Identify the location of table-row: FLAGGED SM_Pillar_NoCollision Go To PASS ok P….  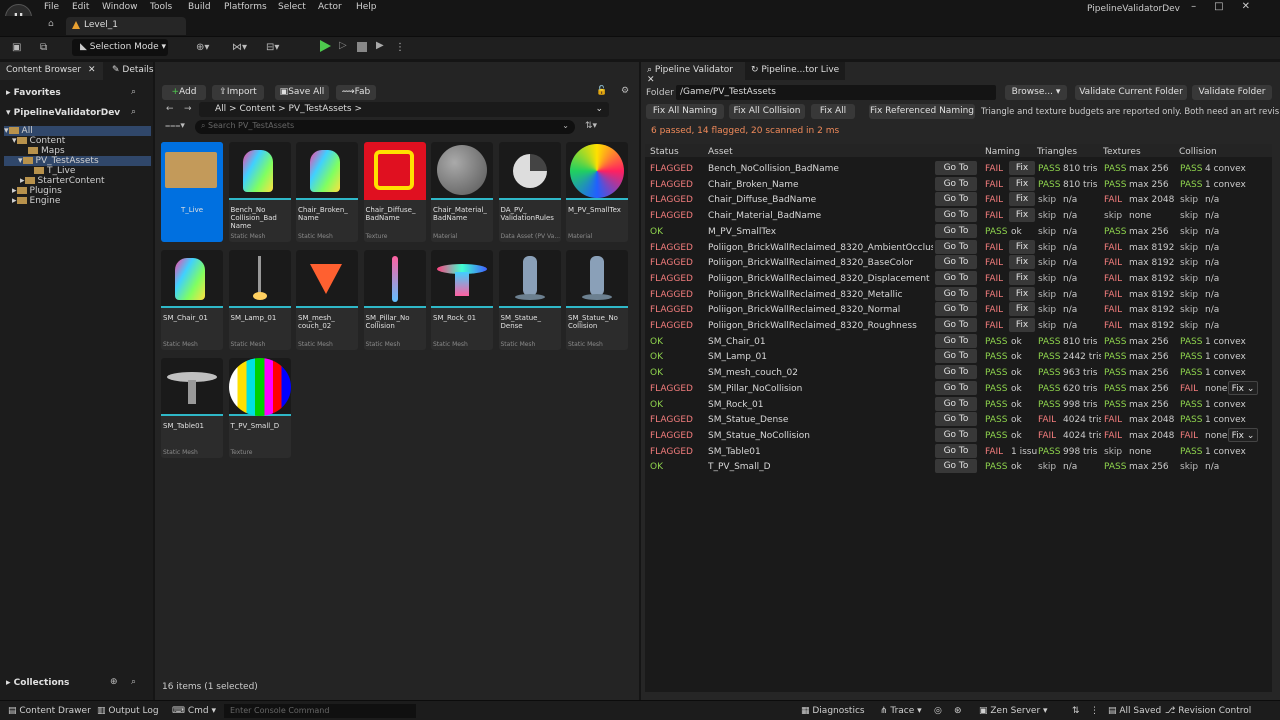
(958, 388).